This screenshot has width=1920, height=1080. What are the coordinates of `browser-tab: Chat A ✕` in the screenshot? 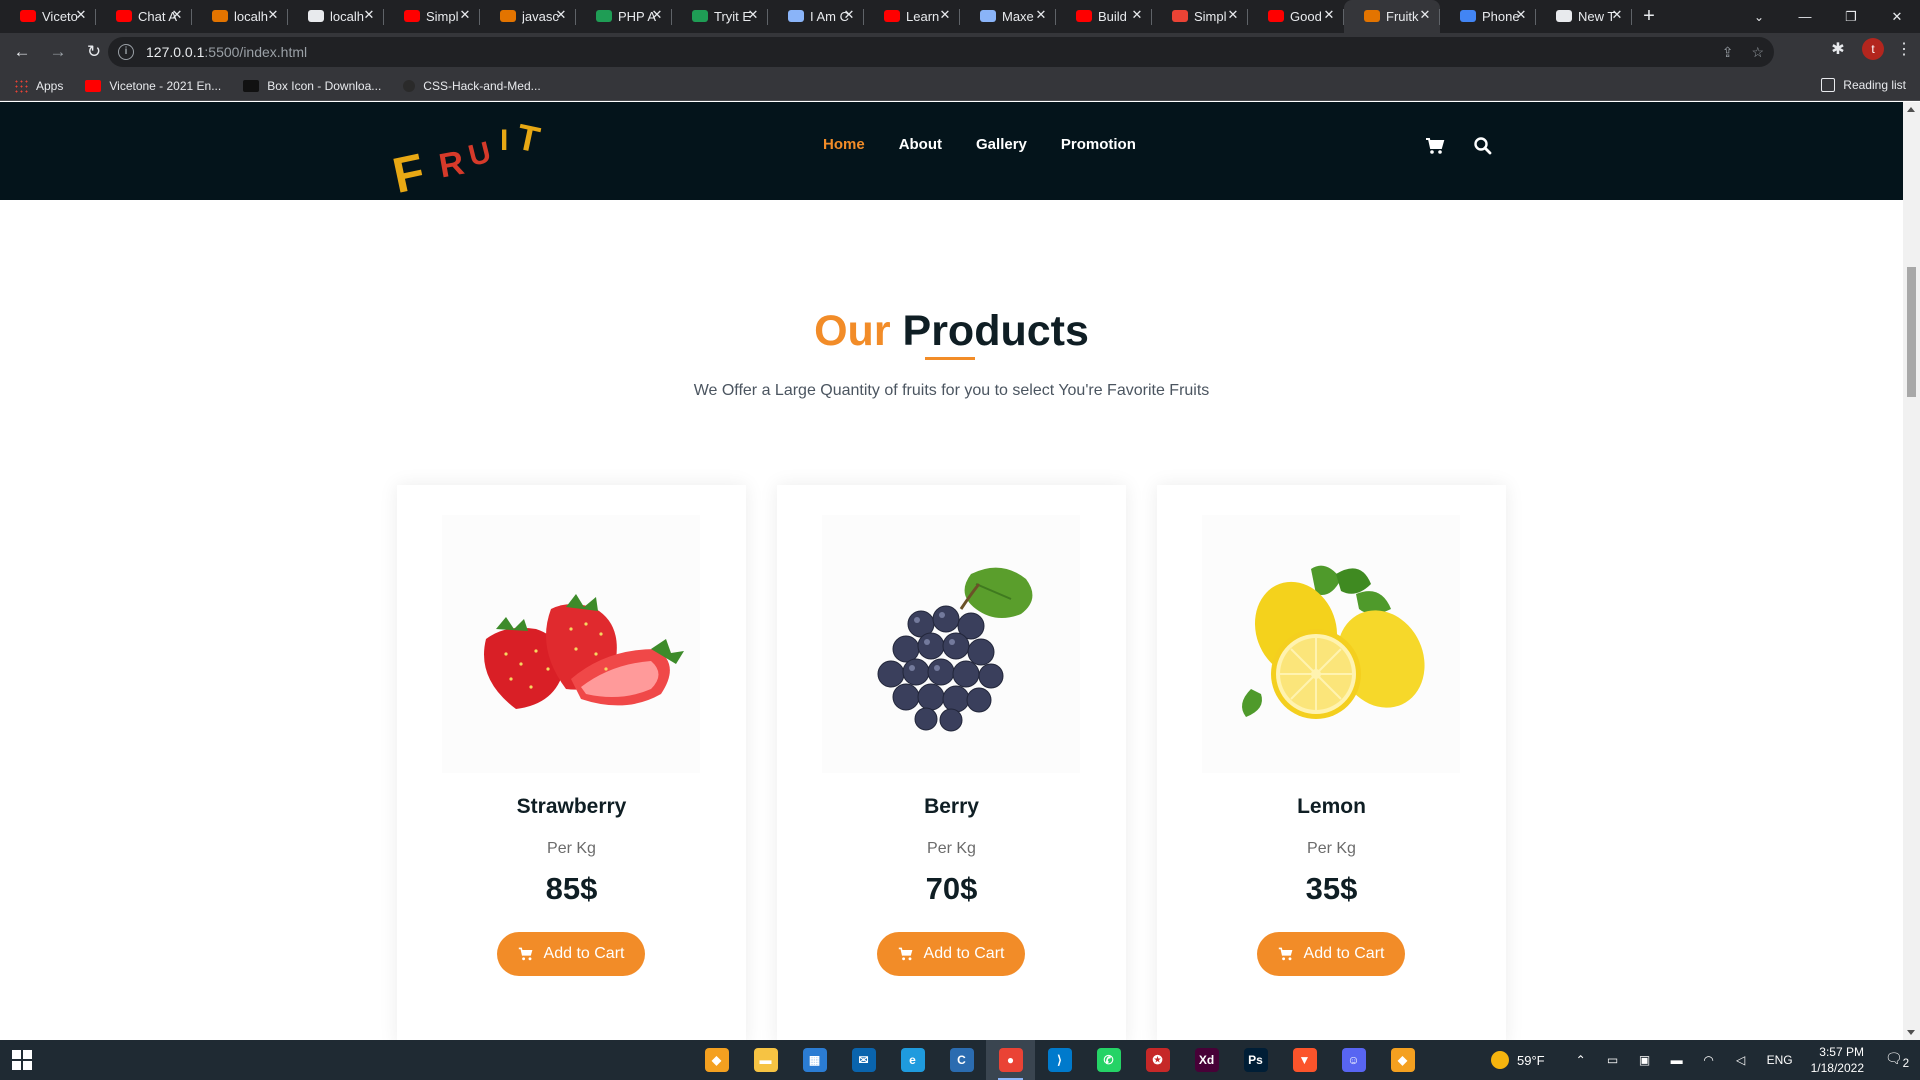 It's located at (144, 16).